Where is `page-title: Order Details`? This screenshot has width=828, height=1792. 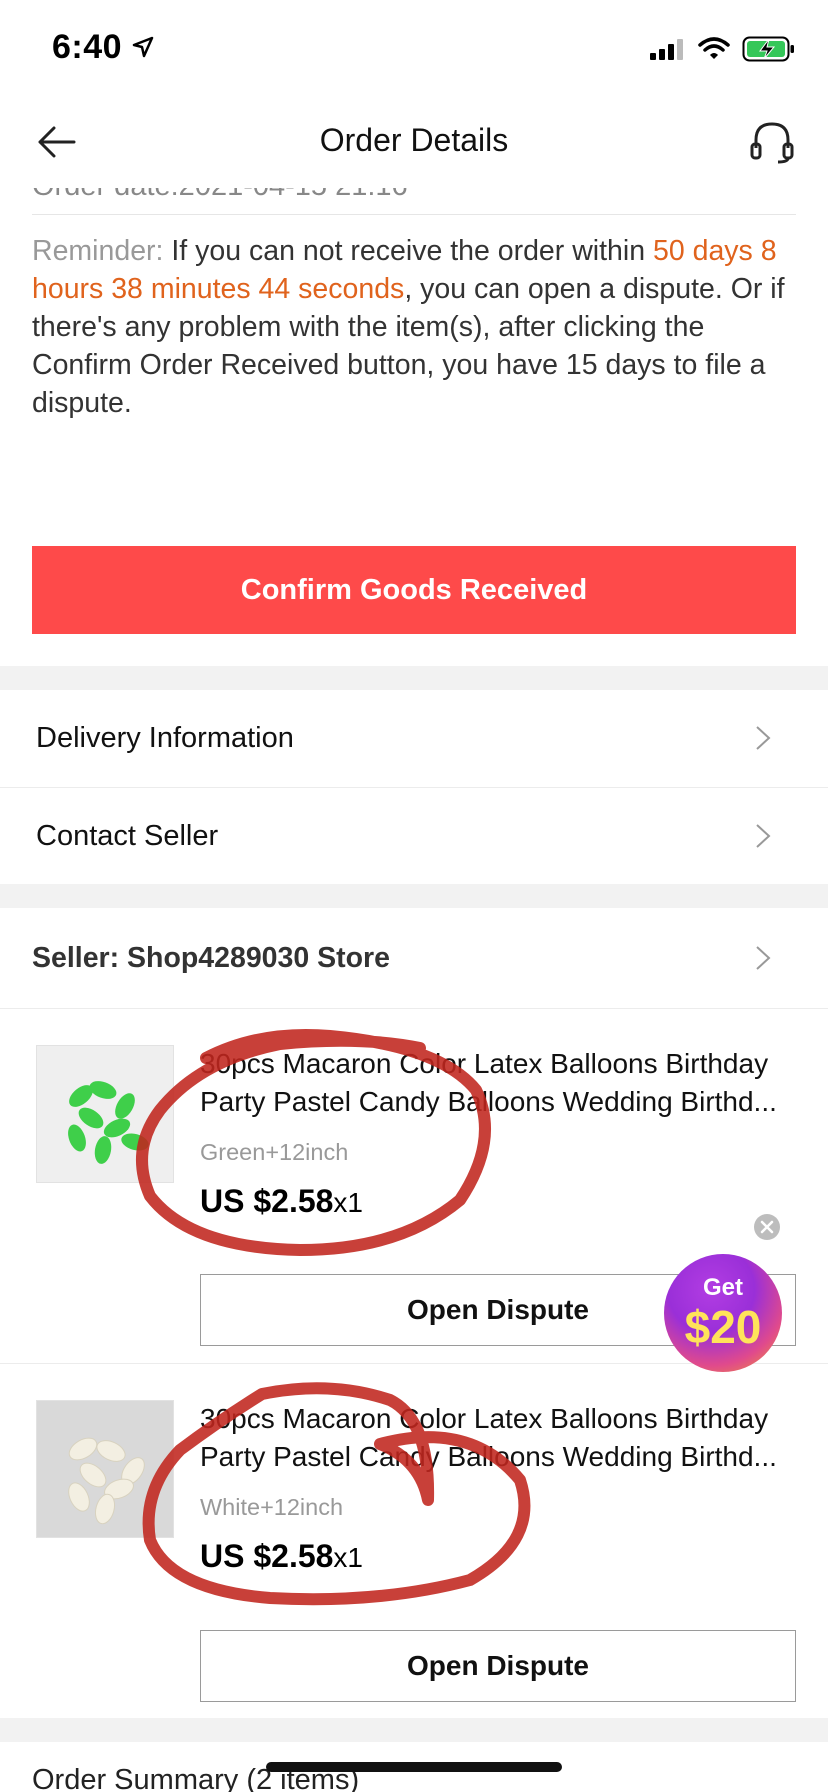 page-title: Order Details is located at coordinates (414, 140).